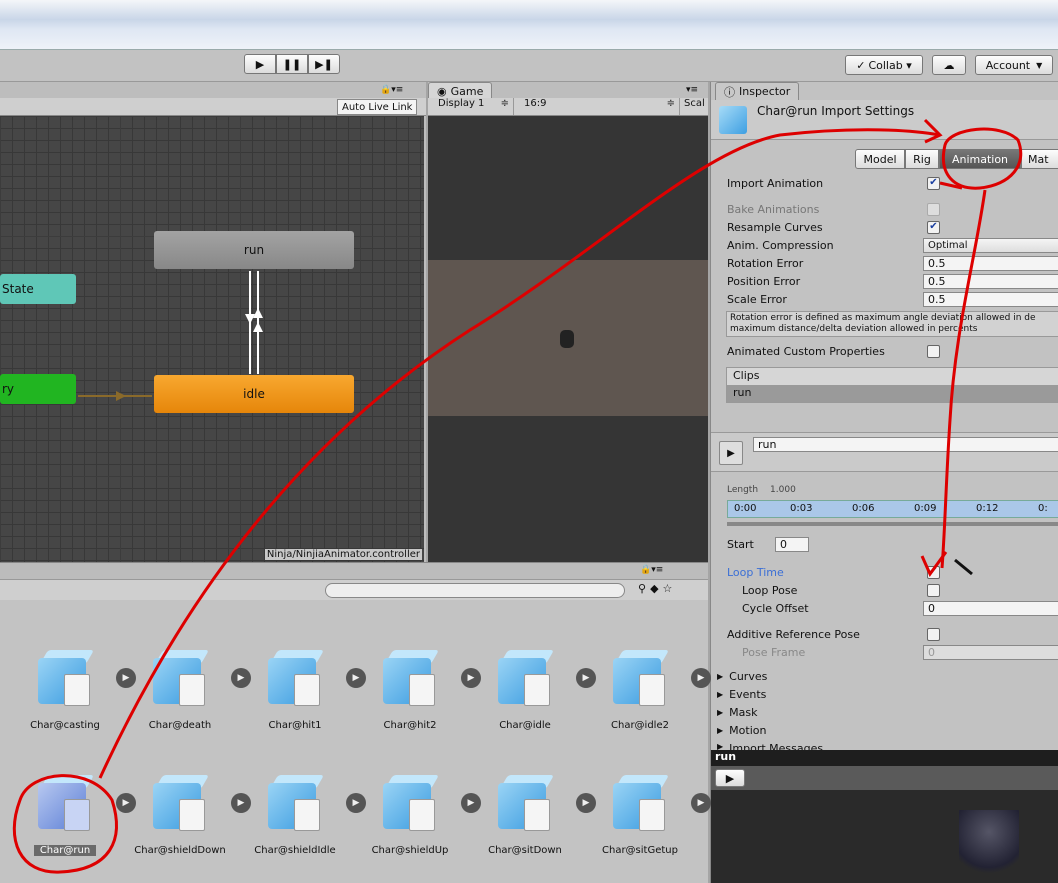  I want to click on resample-curves-checkbox: ✔, so click(933, 227).